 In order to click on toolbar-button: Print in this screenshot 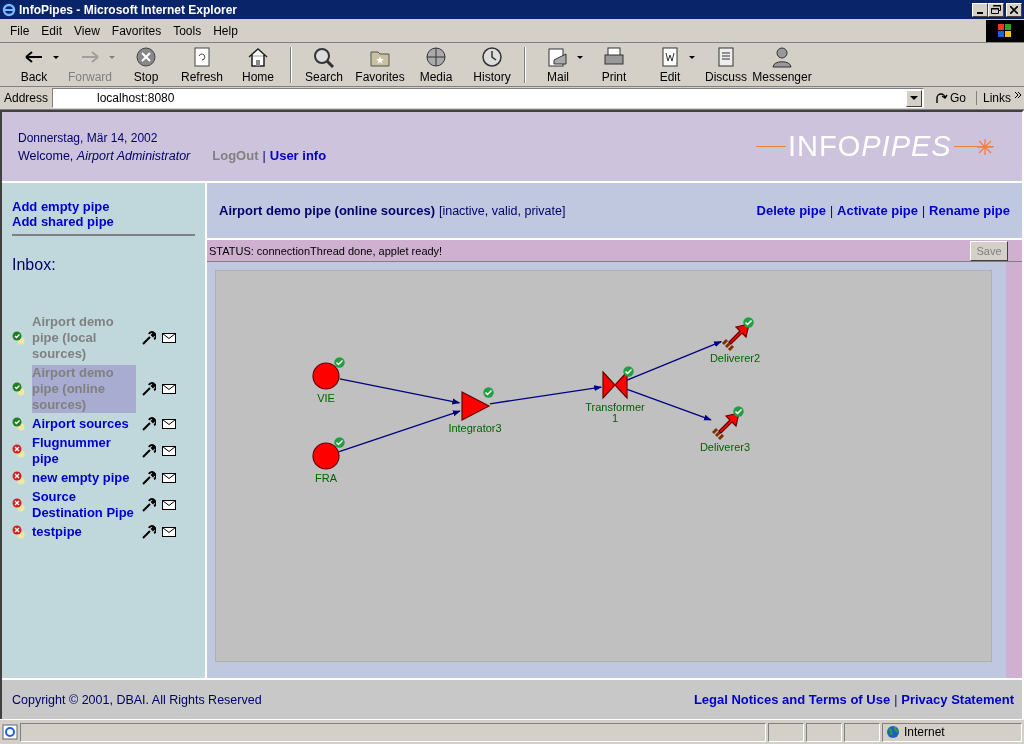, I will do `click(614, 64)`.